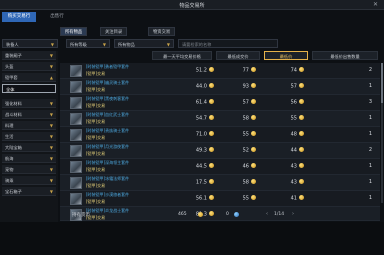 The image size is (384, 255). Describe the element at coordinates (57, 17) in the screenshot. I see `tab-sell: 出售行` at that location.